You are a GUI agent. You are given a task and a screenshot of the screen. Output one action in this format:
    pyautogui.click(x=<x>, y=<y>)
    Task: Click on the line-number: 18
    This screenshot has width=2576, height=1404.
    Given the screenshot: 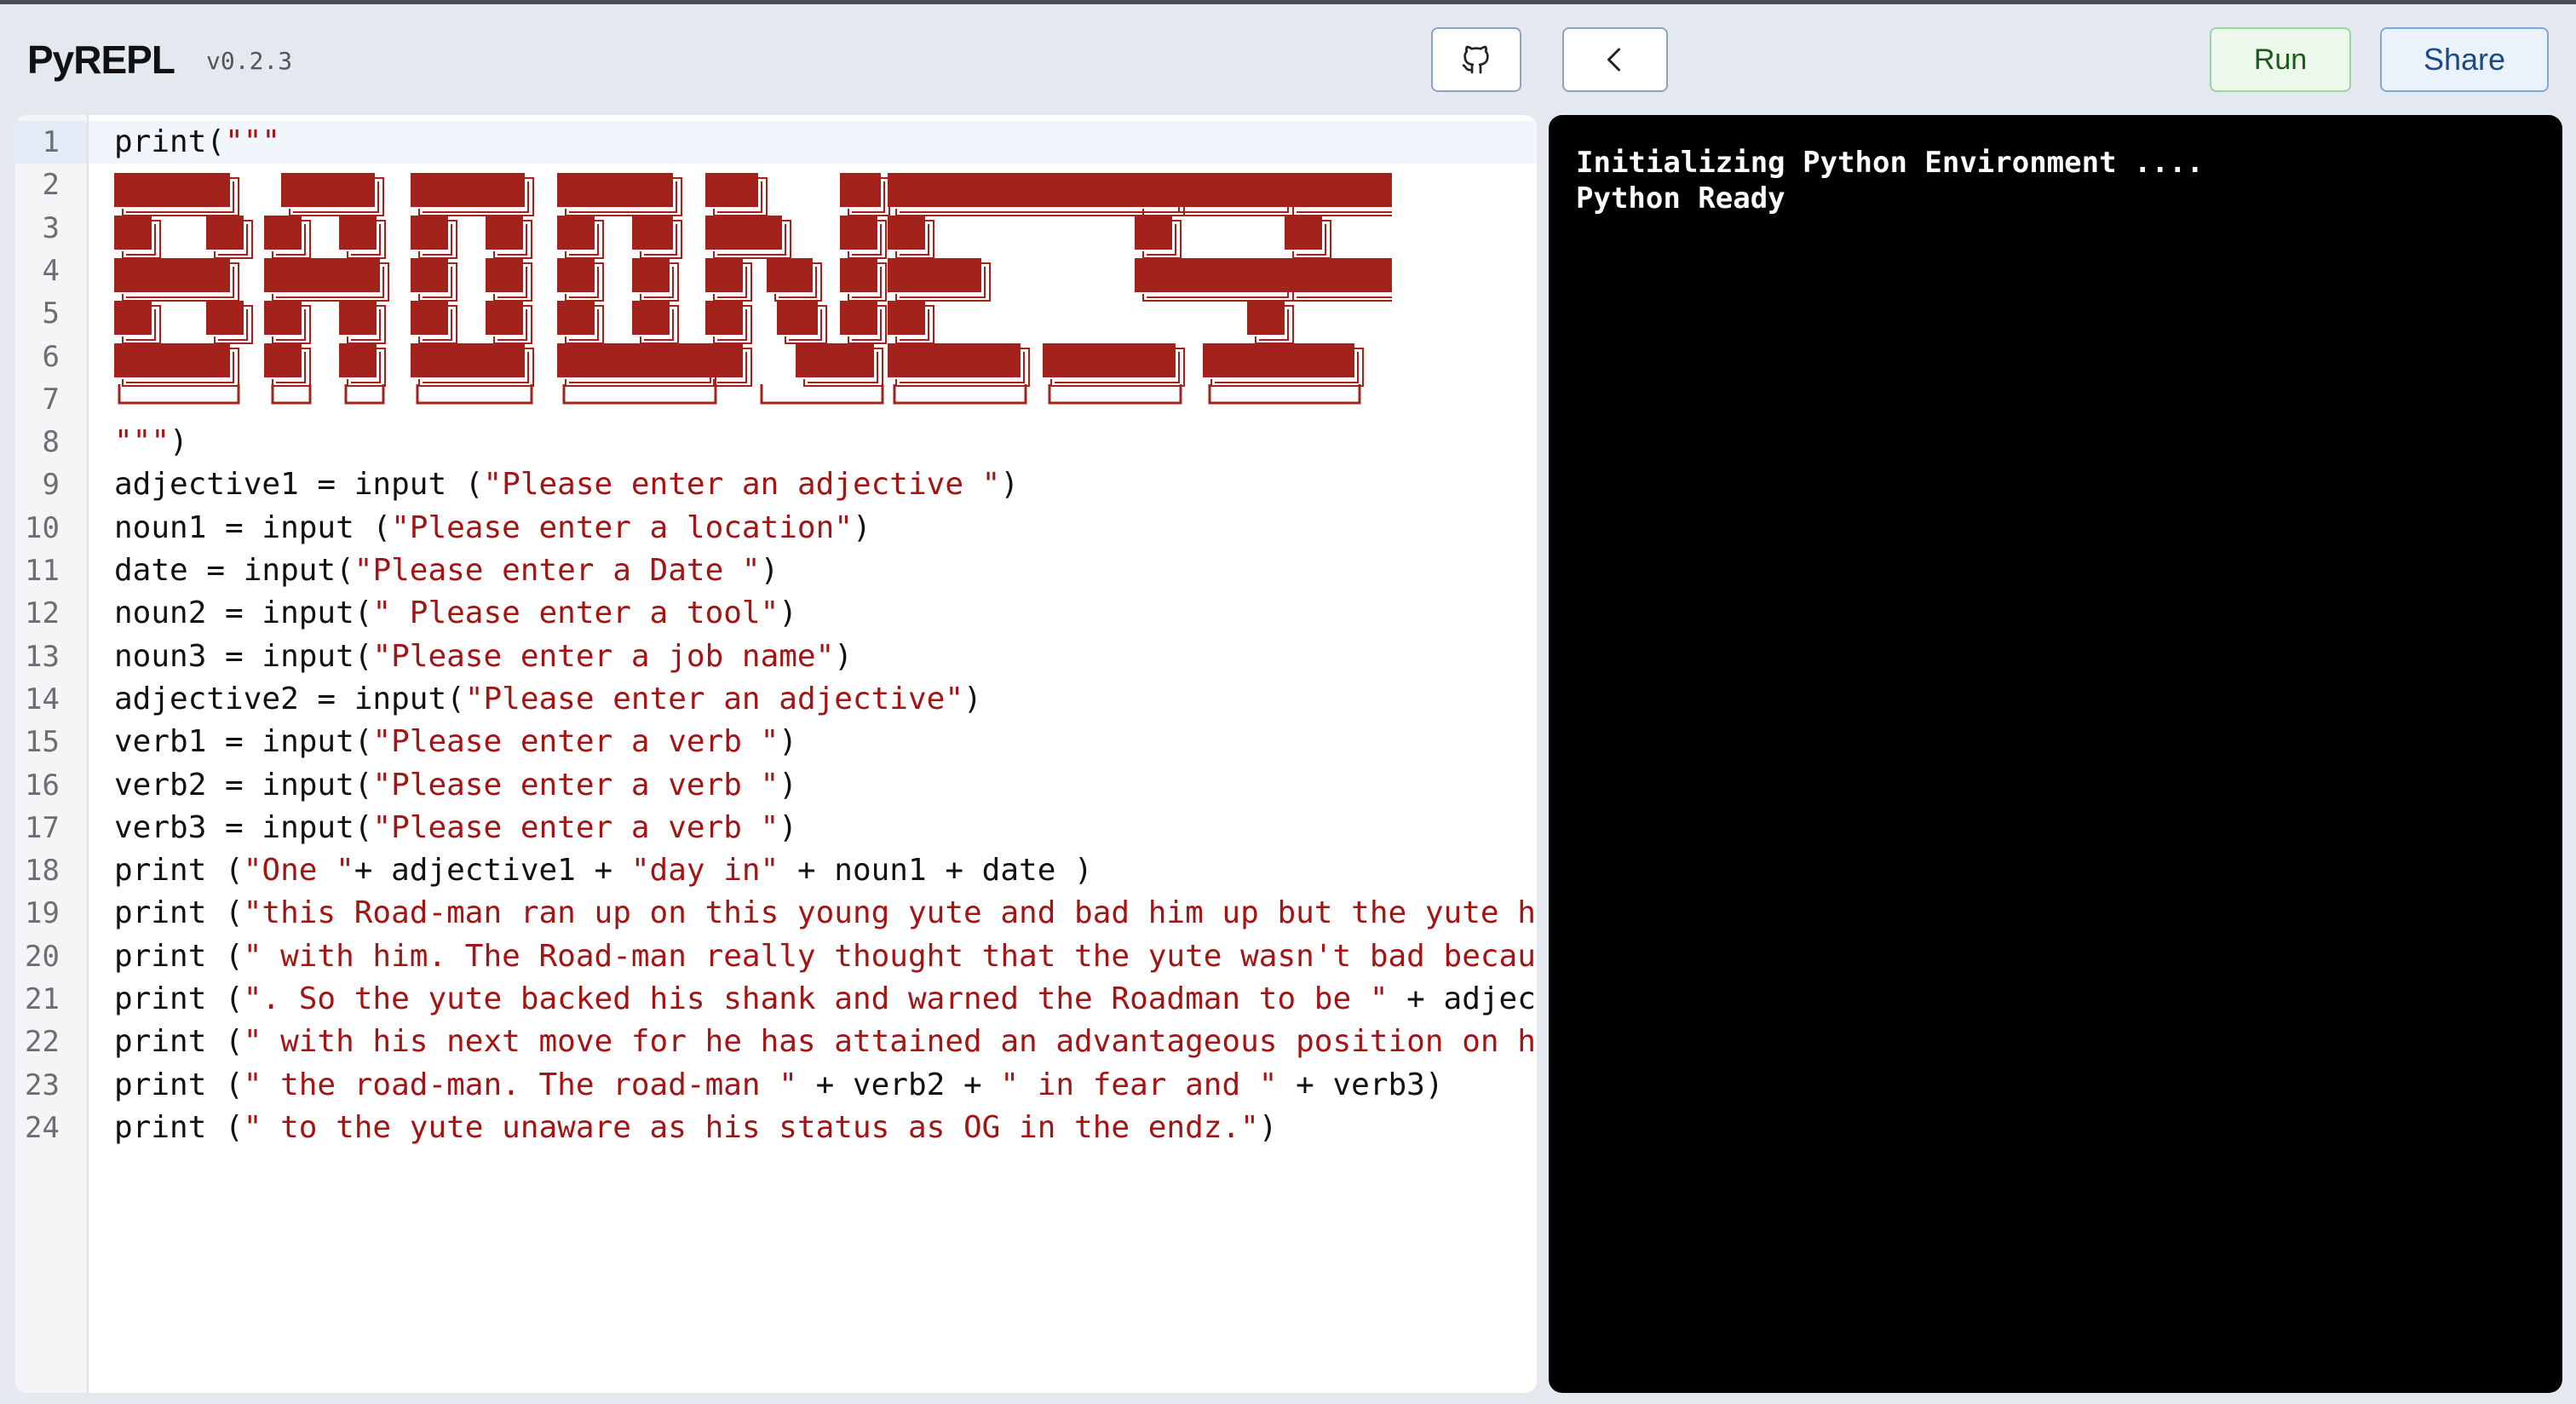 What is the action you would take?
    pyautogui.click(x=43, y=871)
    